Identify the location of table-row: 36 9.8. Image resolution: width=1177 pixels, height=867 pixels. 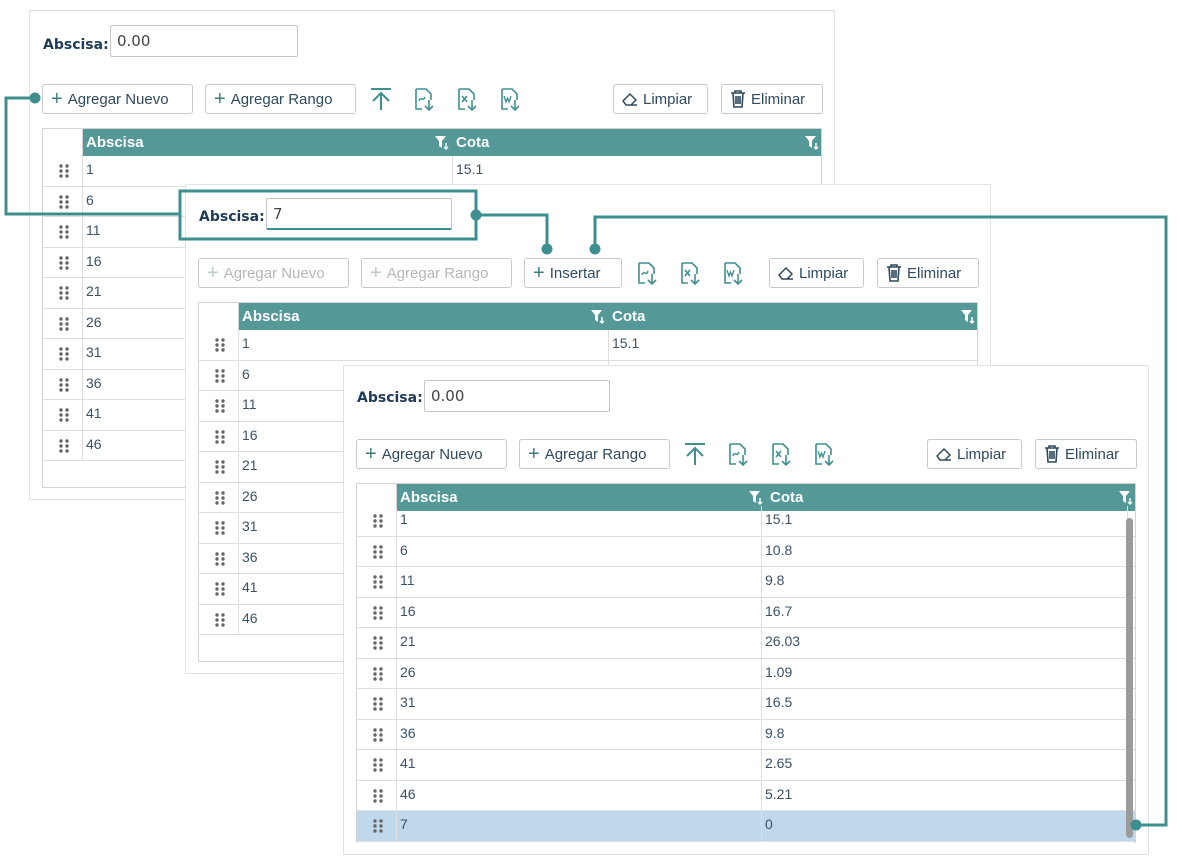
(746, 734).